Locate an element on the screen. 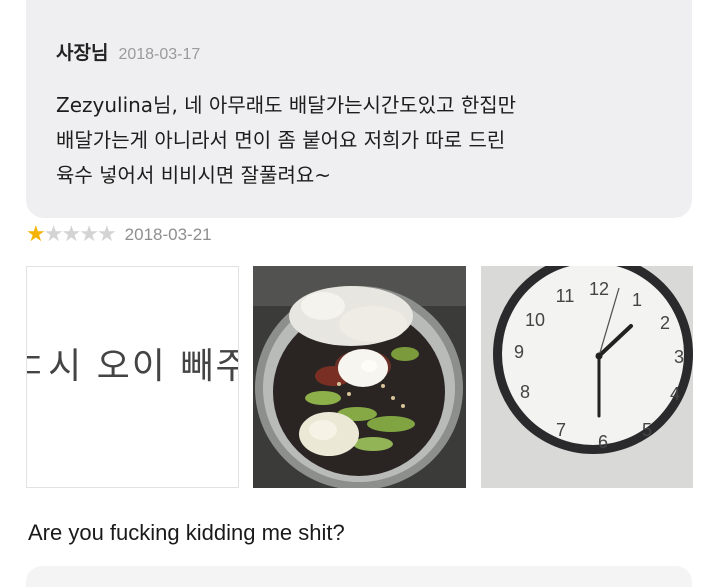 This screenshot has width=720, height=587. next-card-edge is located at coordinates (359, 576).